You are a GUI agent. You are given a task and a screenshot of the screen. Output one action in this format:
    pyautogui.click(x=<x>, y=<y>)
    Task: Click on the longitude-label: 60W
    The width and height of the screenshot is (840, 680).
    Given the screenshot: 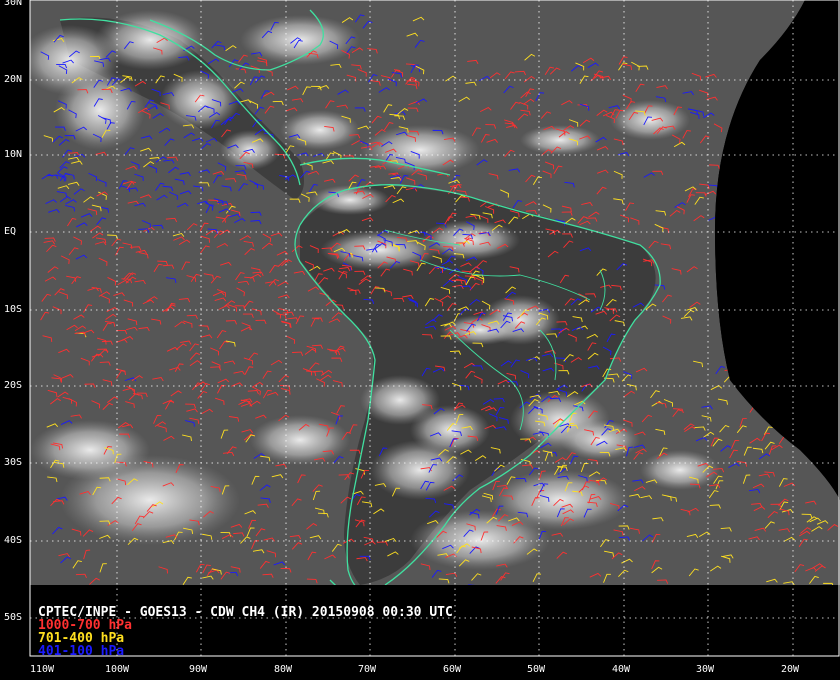 What is the action you would take?
    pyautogui.click(x=452, y=669)
    